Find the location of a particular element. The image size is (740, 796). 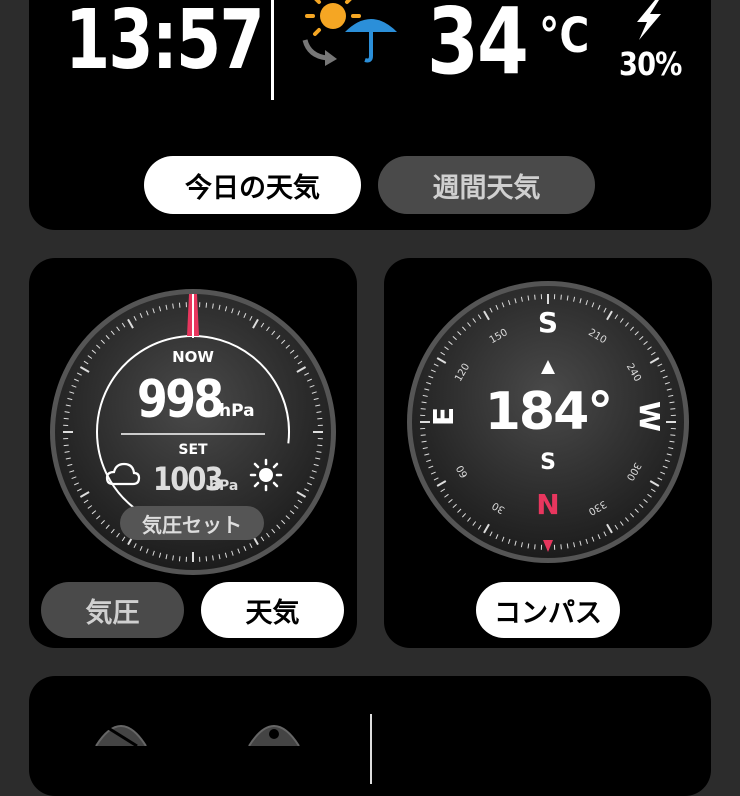

clock-icon is located at coordinates (274, 731).